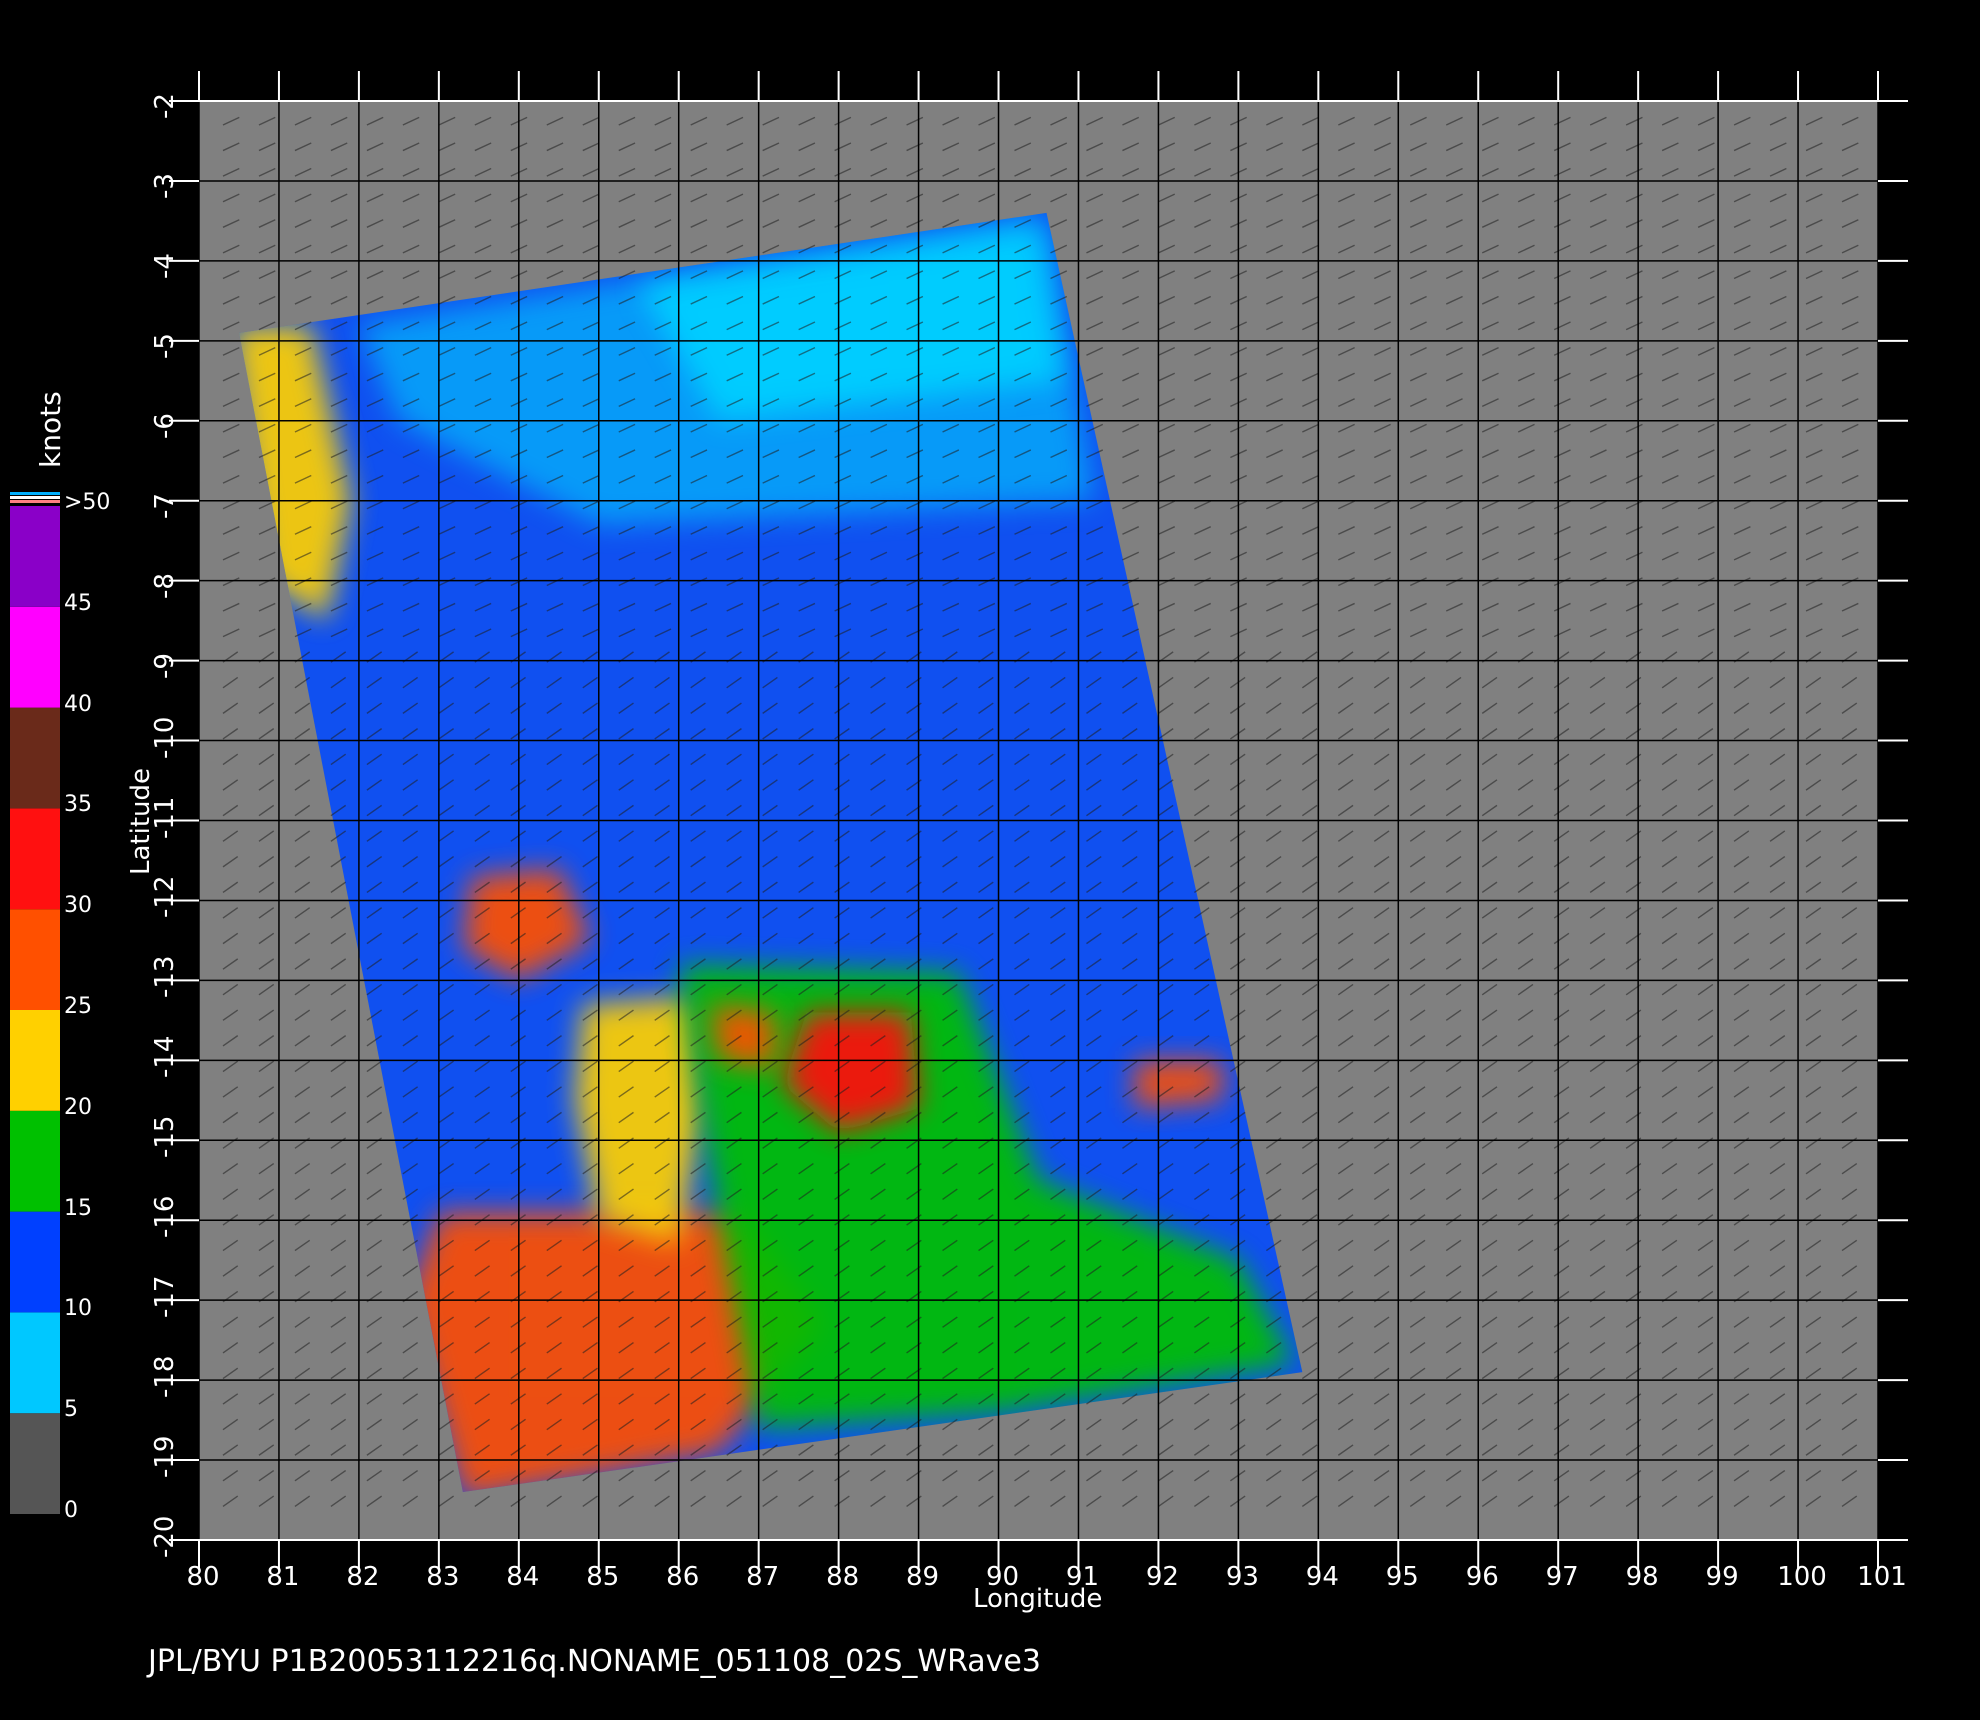  What do you see at coordinates (165, 585) in the screenshot?
I see `latitude-tick-label: -8` at bounding box center [165, 585].